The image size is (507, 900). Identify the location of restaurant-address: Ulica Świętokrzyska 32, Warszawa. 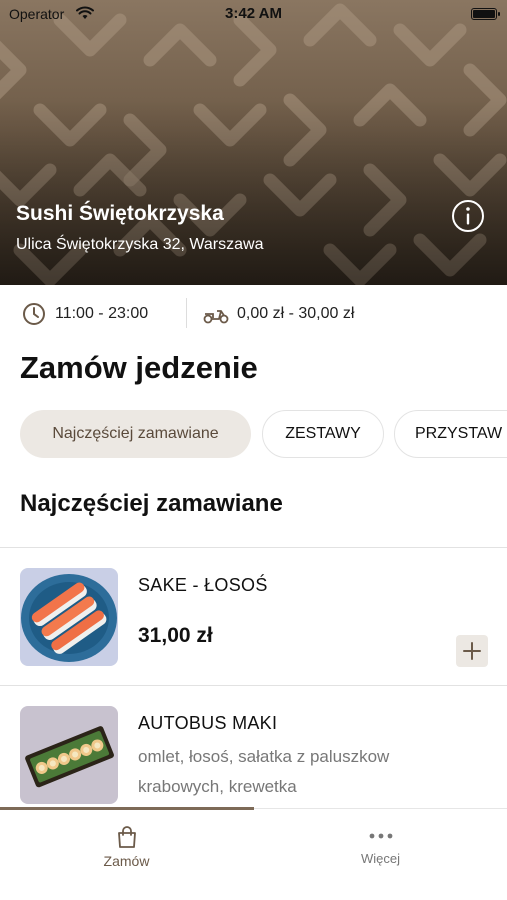
(140, 244).